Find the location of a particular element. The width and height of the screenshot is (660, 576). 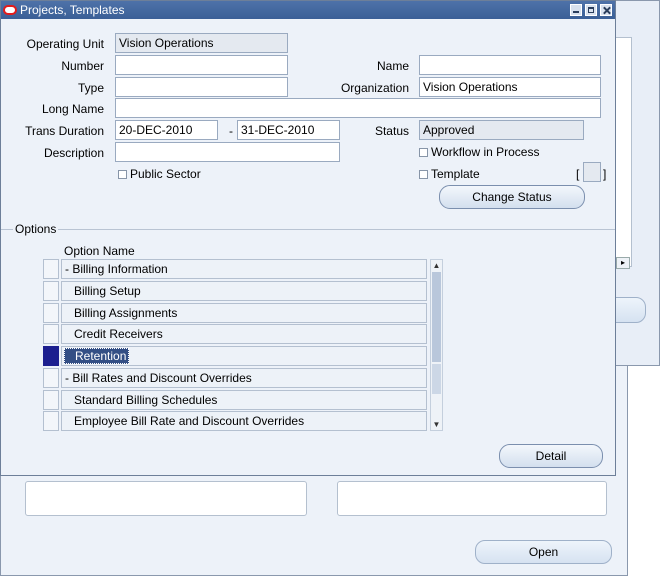

list-item: Billing Assignments is located at coordinates (235, 313).